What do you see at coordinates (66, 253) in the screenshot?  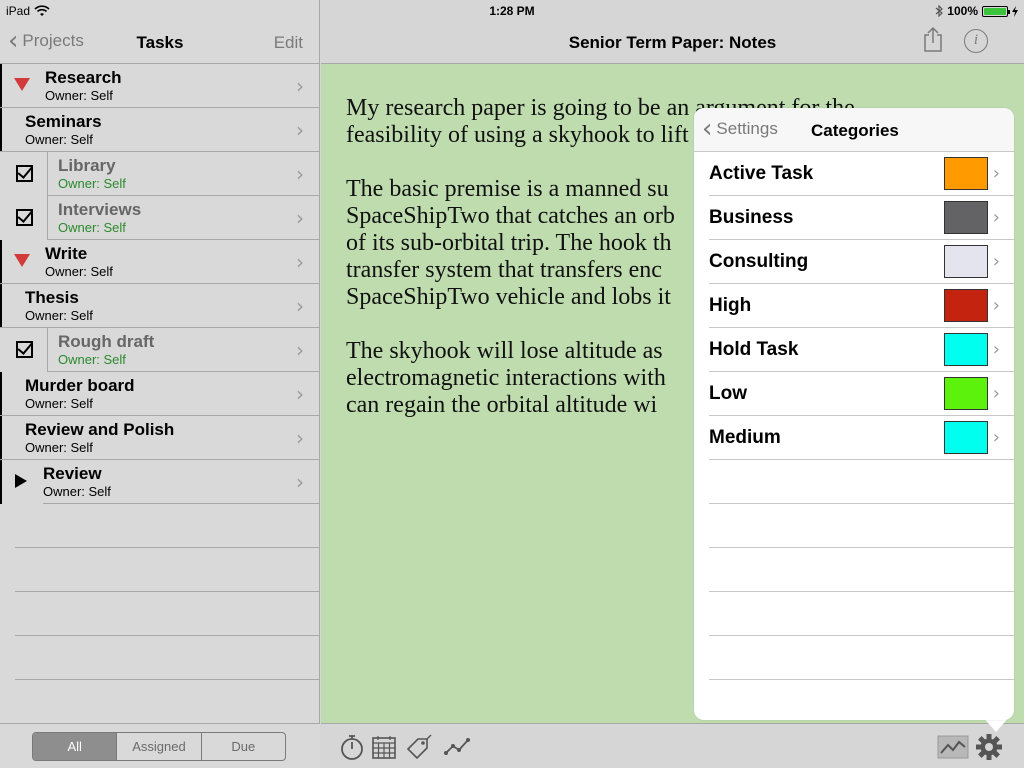 I see `task-title: Write` at bounding box center [66, 253].